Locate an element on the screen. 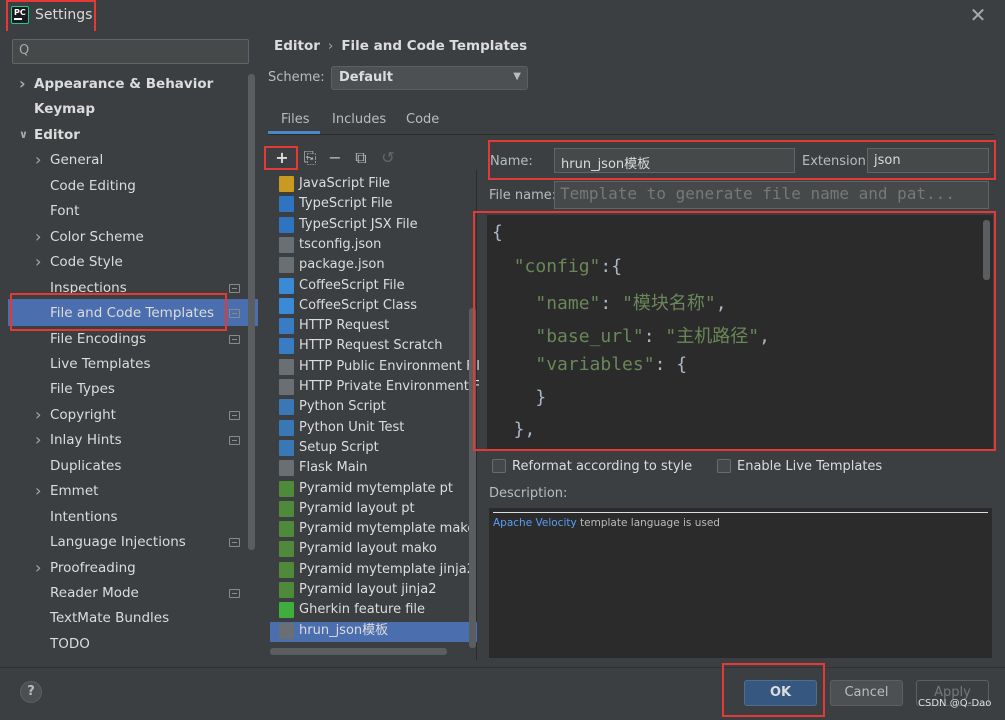 The width and height of the screenshot is (1005, 720). template-item: Pyramid mytemplate jinja2 is located at coordinates (374, 570).